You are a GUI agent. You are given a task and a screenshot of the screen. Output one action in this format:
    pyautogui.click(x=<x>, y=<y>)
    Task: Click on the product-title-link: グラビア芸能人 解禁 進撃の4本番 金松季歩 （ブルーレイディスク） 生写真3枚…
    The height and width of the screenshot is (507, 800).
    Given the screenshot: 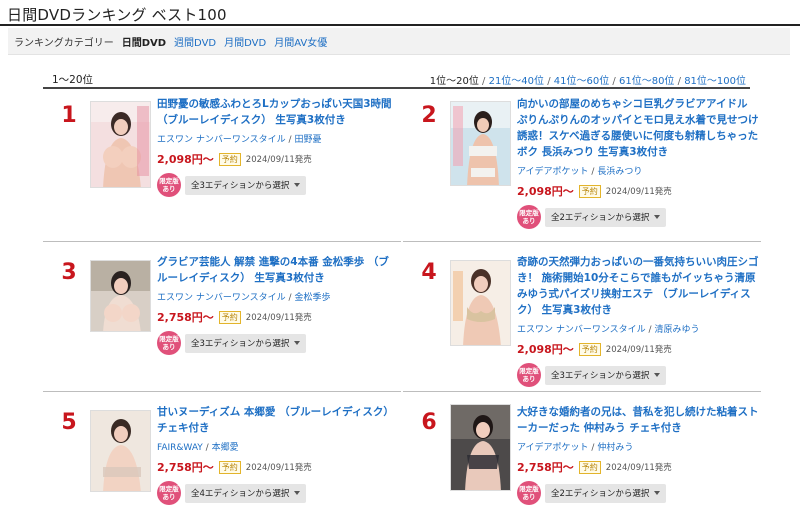 What is the action you would take?
    pyautogui.click(x=278, y=270)
    